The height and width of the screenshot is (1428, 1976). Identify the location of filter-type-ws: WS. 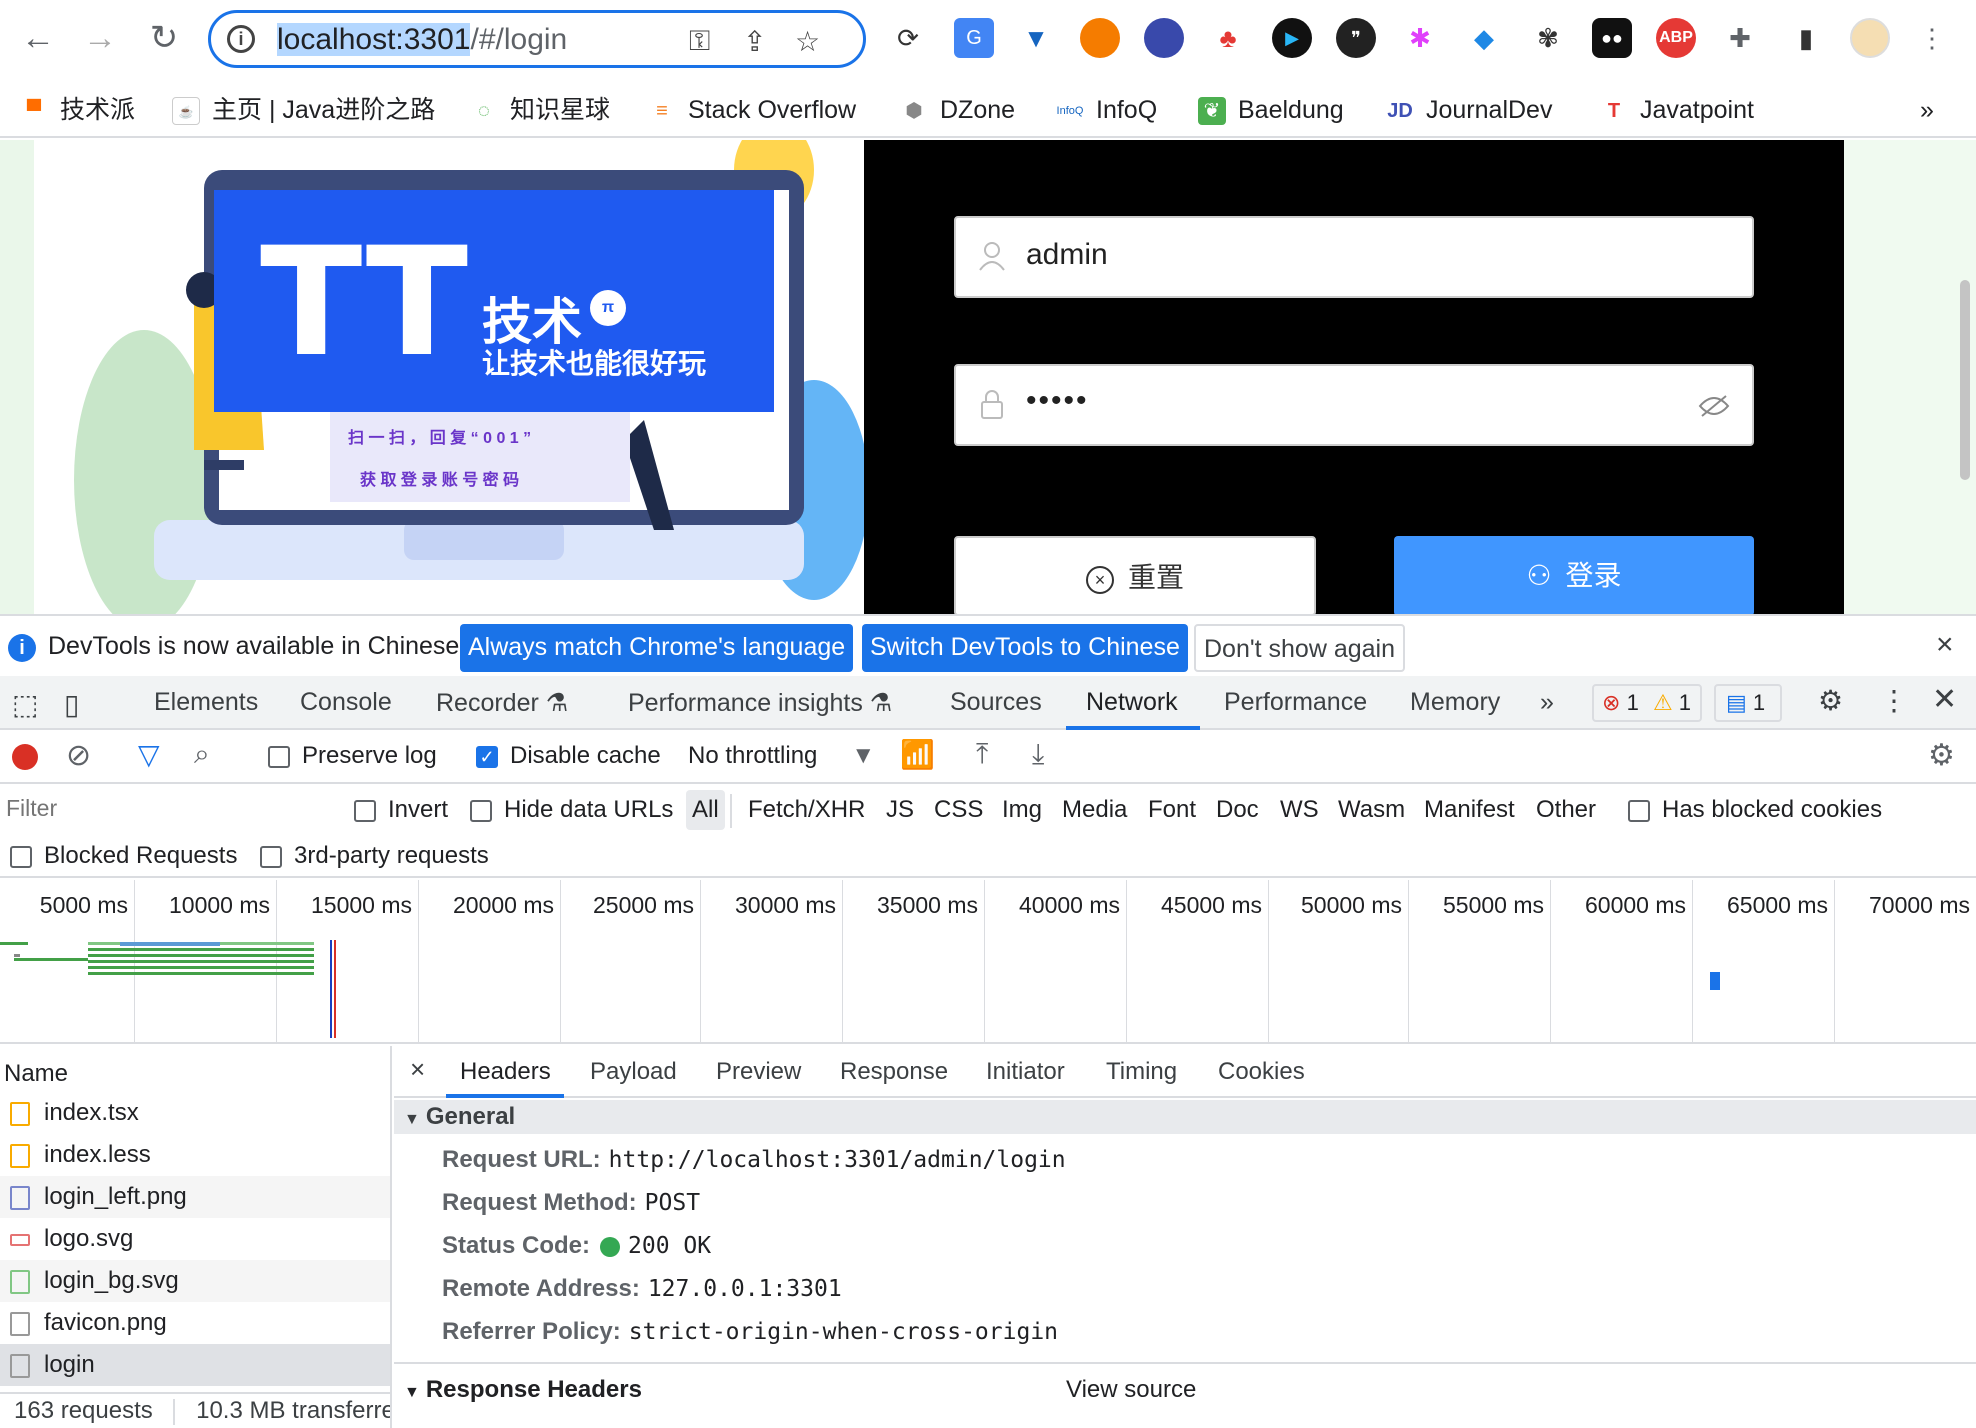
(1299, 810).